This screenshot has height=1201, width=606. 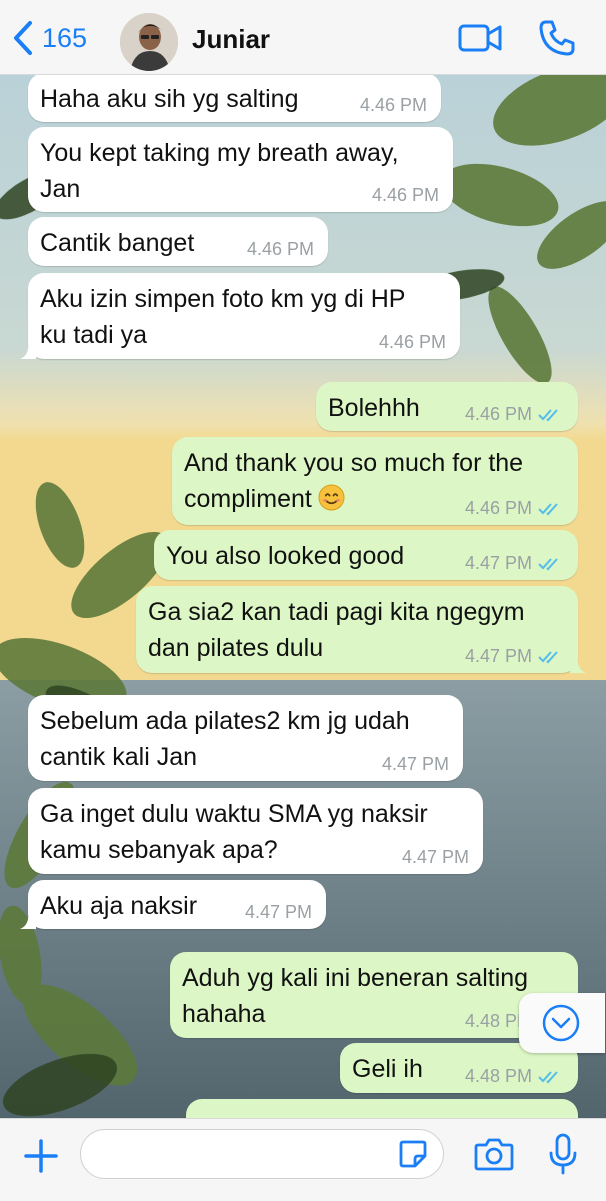 I want to click on composer-bar, so click(x=303, y=1159).